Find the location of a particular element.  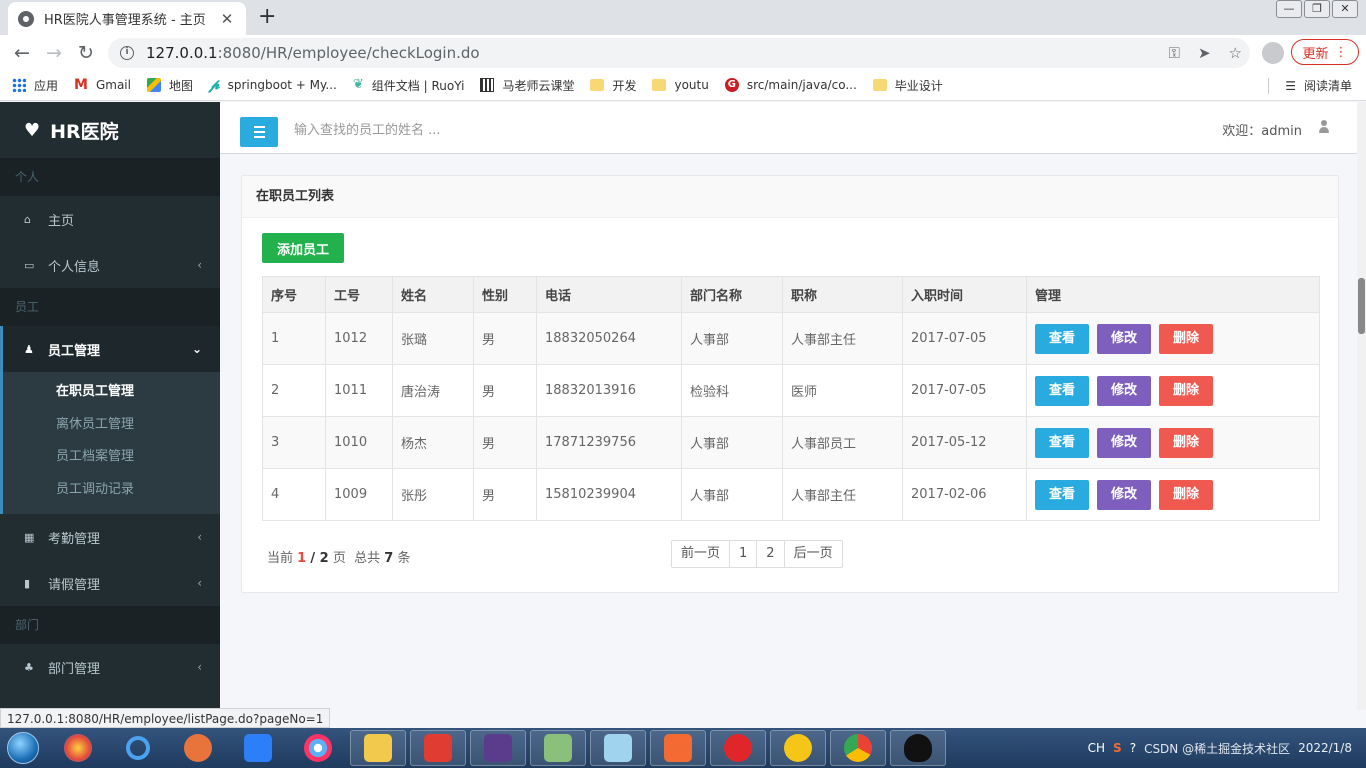

wps-icon is located at coordinates (438, 748).